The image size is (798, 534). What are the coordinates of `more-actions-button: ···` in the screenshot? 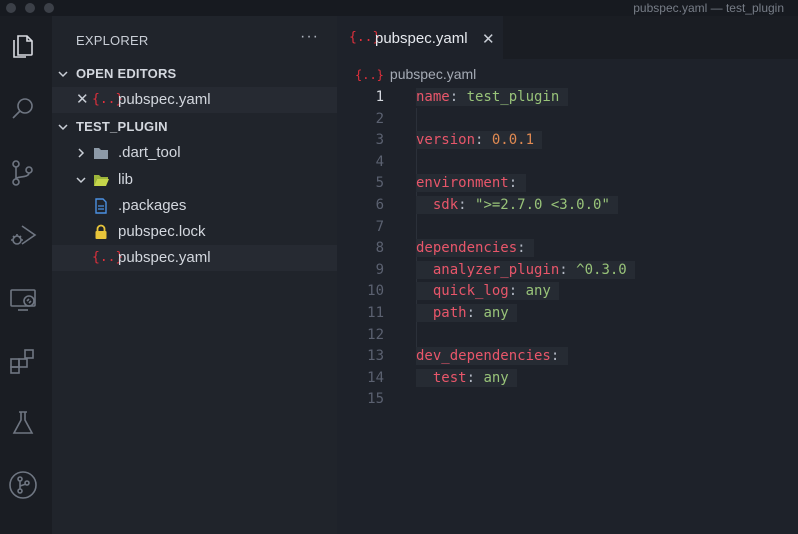 It's located at (309, 37).